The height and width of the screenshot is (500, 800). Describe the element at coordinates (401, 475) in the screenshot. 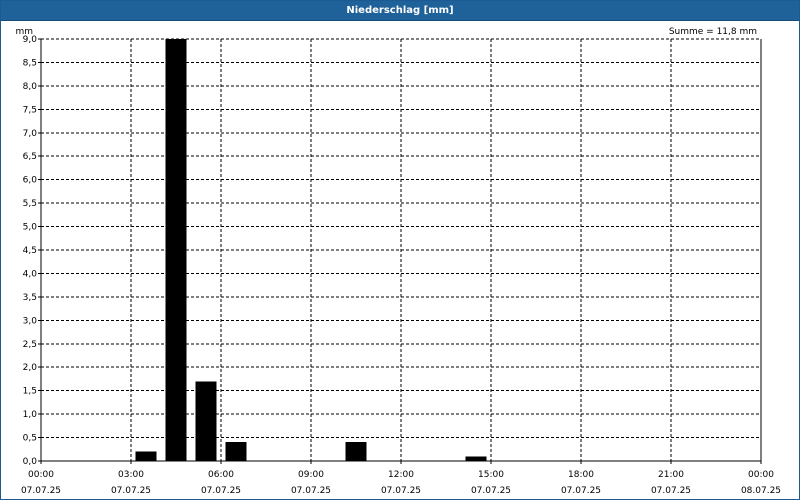

I see `x-tick-label-time: 12:00` at that location.